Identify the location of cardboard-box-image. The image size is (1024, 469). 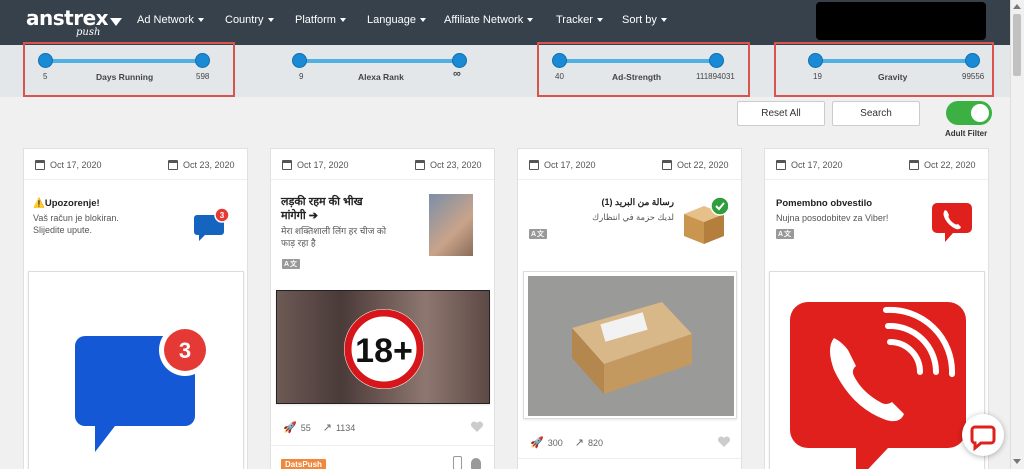
(631, 346).